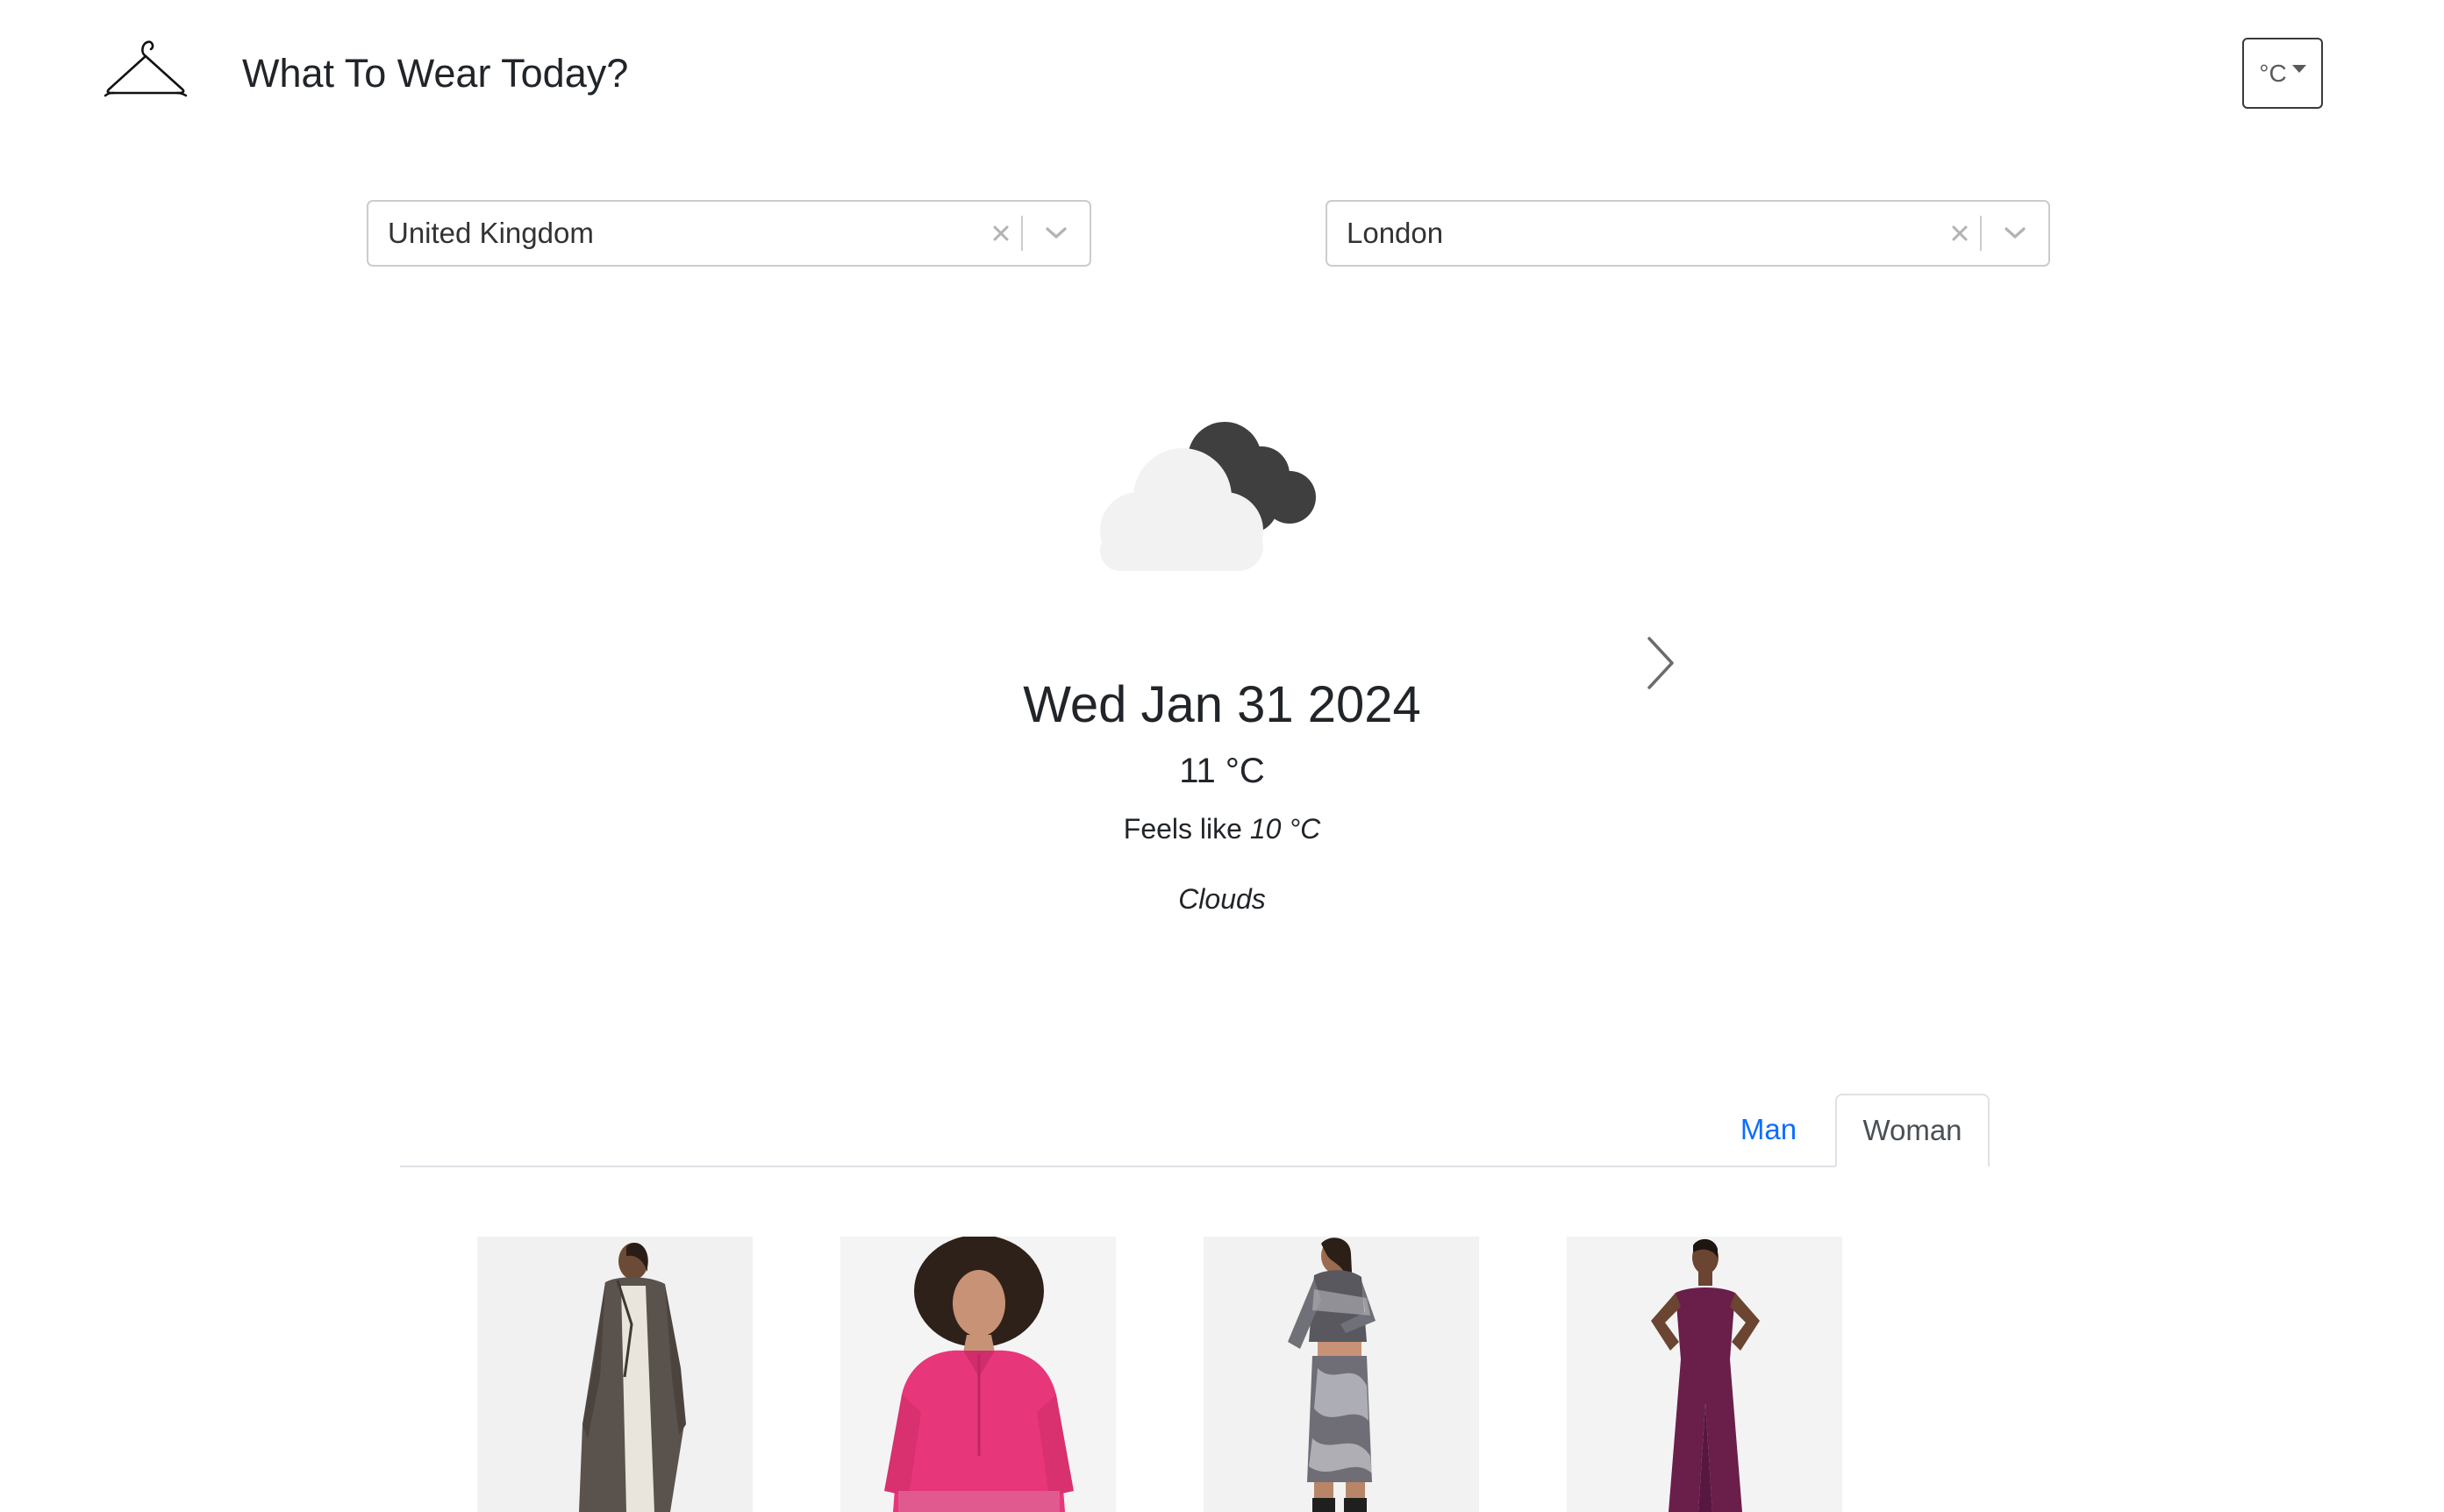  Describe the element at coordinates (1688, 233) in the screenshot. I see `city-select: London` at that location.